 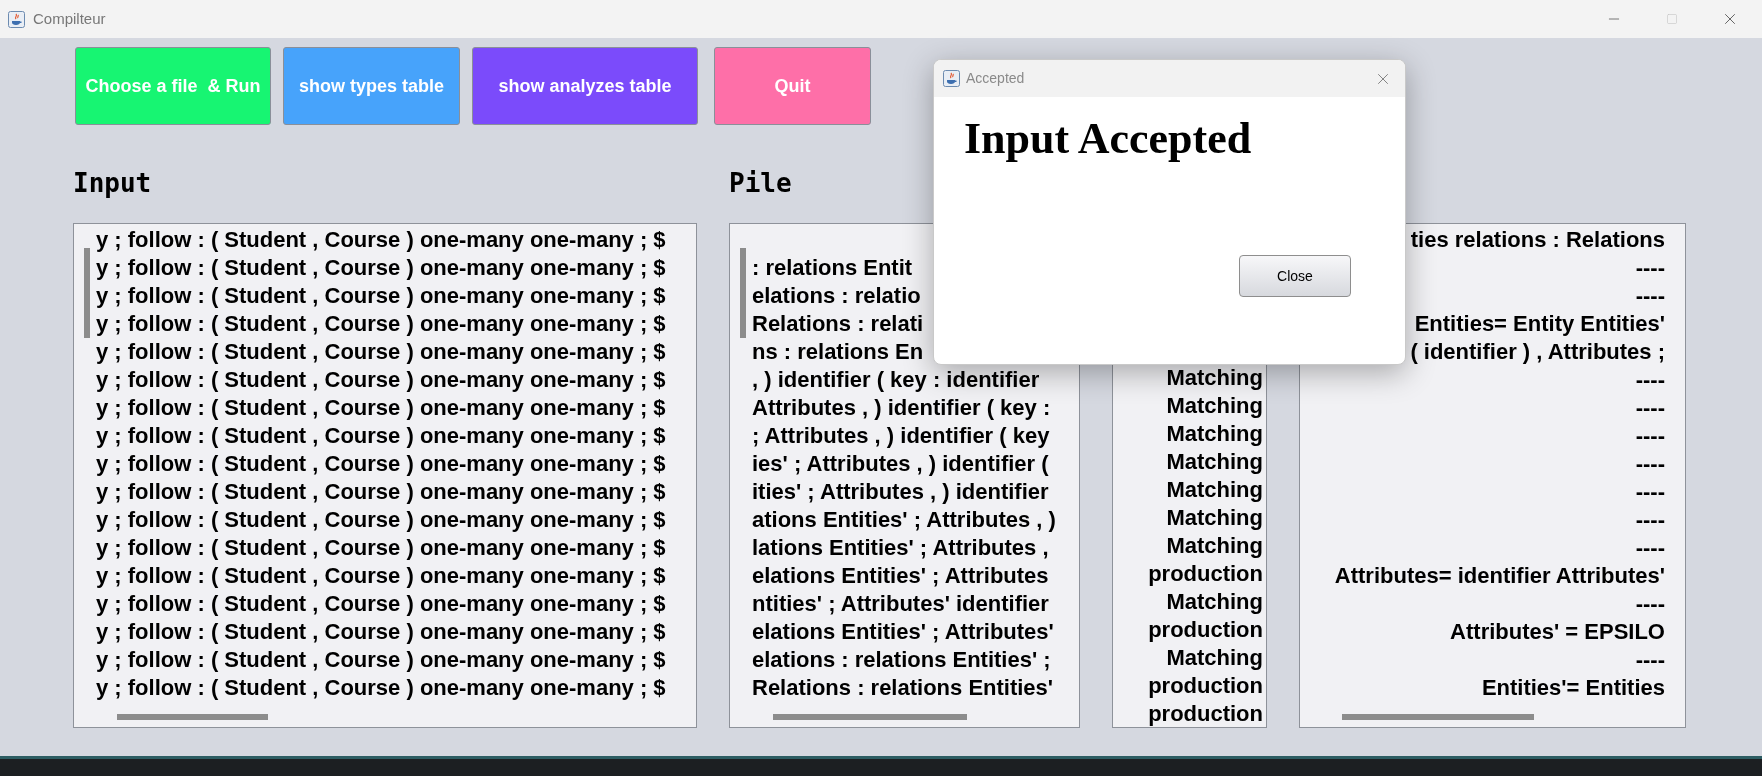 I want to click on text-line: Attributes= identifier Attributes', so click(x=1499, y=576).